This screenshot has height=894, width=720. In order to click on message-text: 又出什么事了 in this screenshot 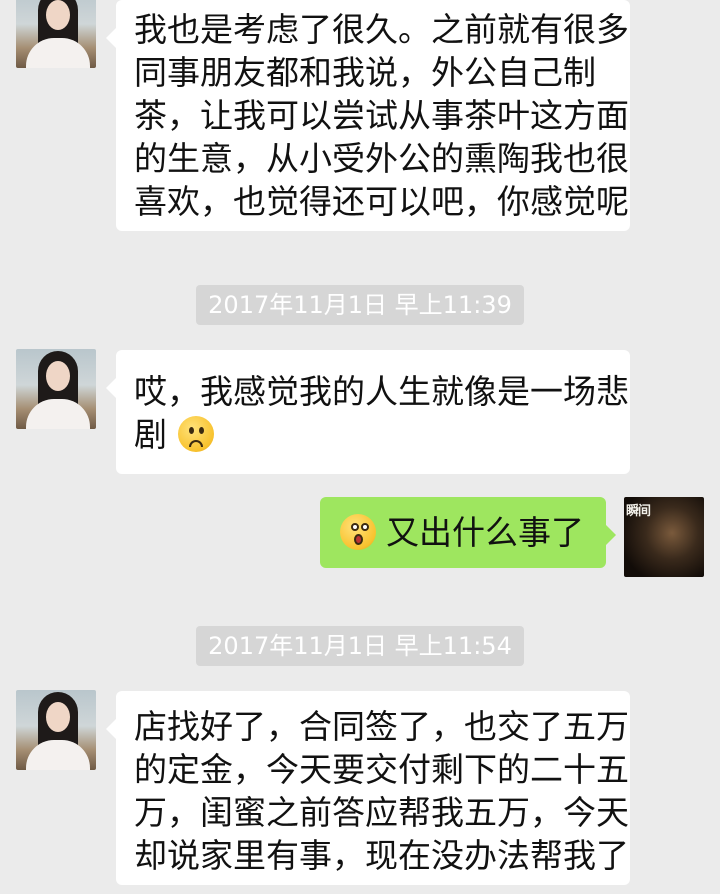, I will do `click(485, 532)`.